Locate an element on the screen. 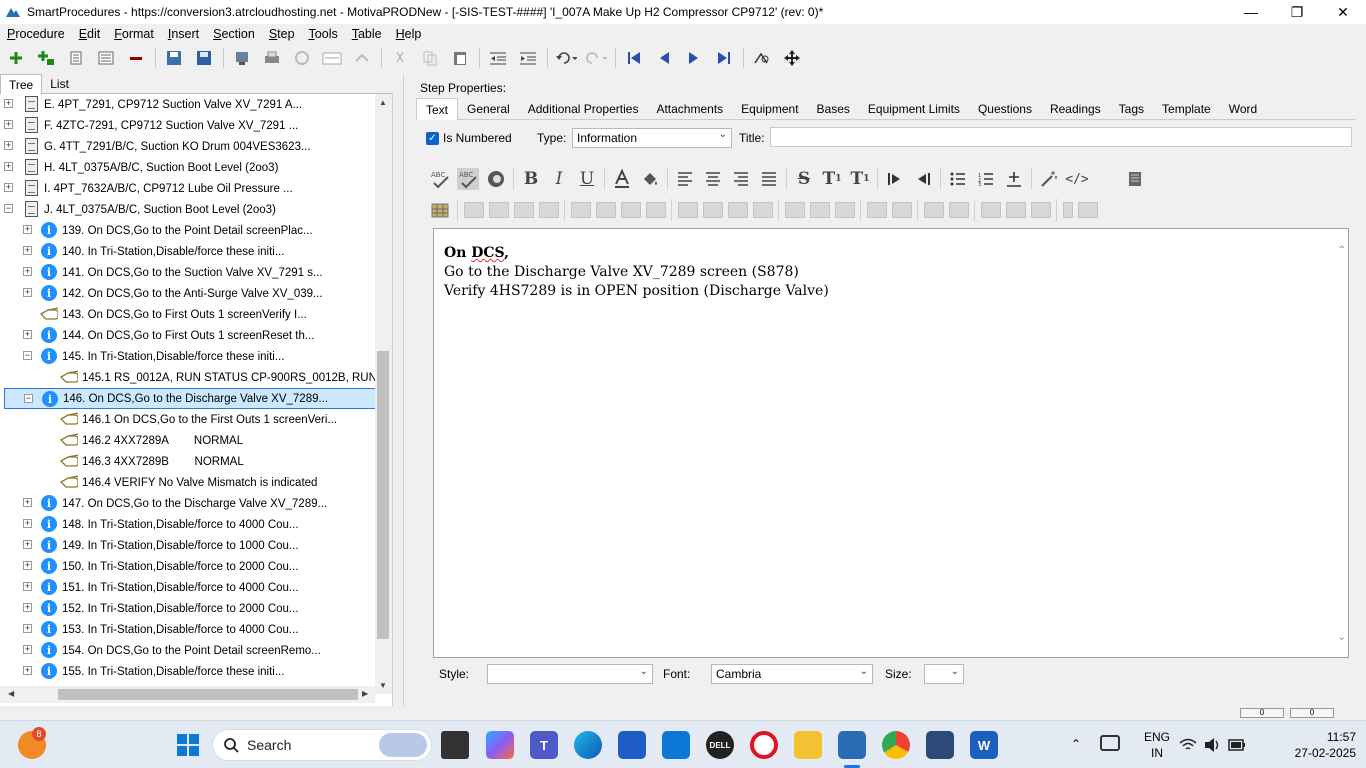 The image size is (1366, 768). tab-word: Word is located at coordinates (1243, 109).